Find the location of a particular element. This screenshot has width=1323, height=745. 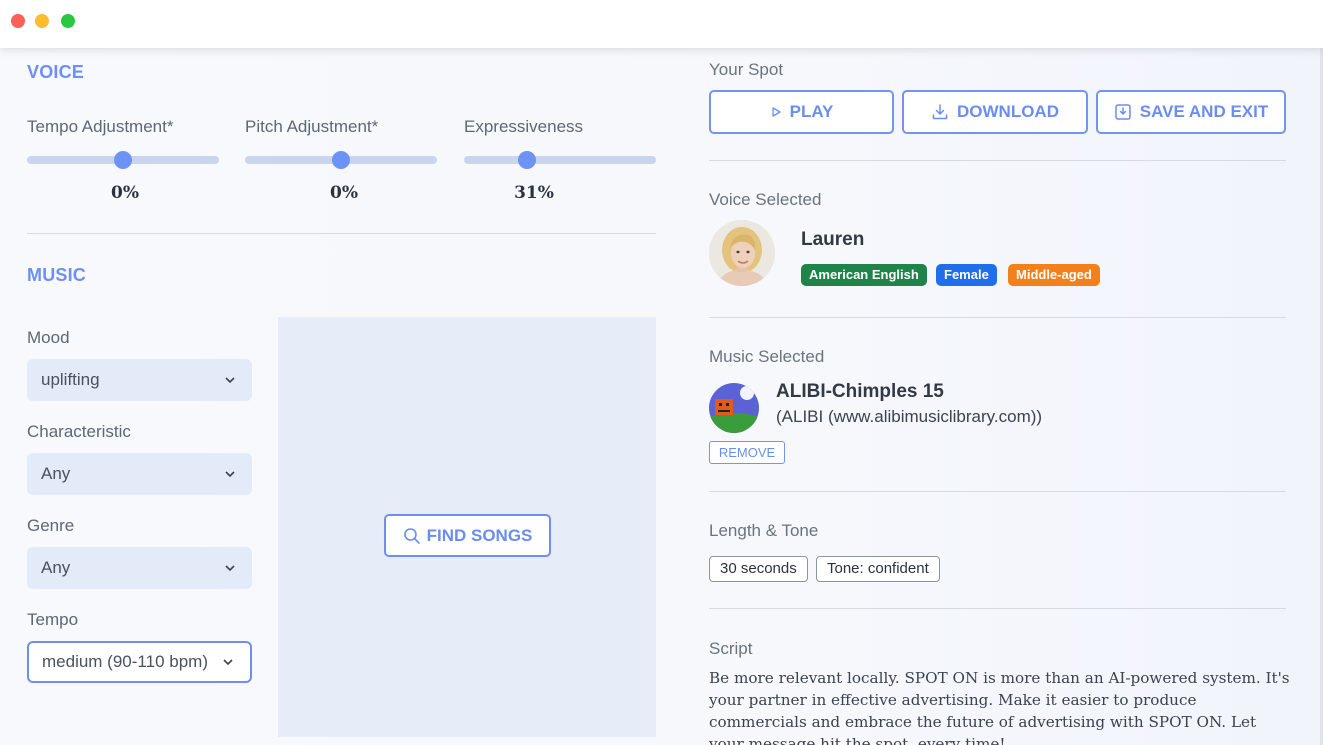

avatar-portrait-icon is located at coordinates (742, 253).